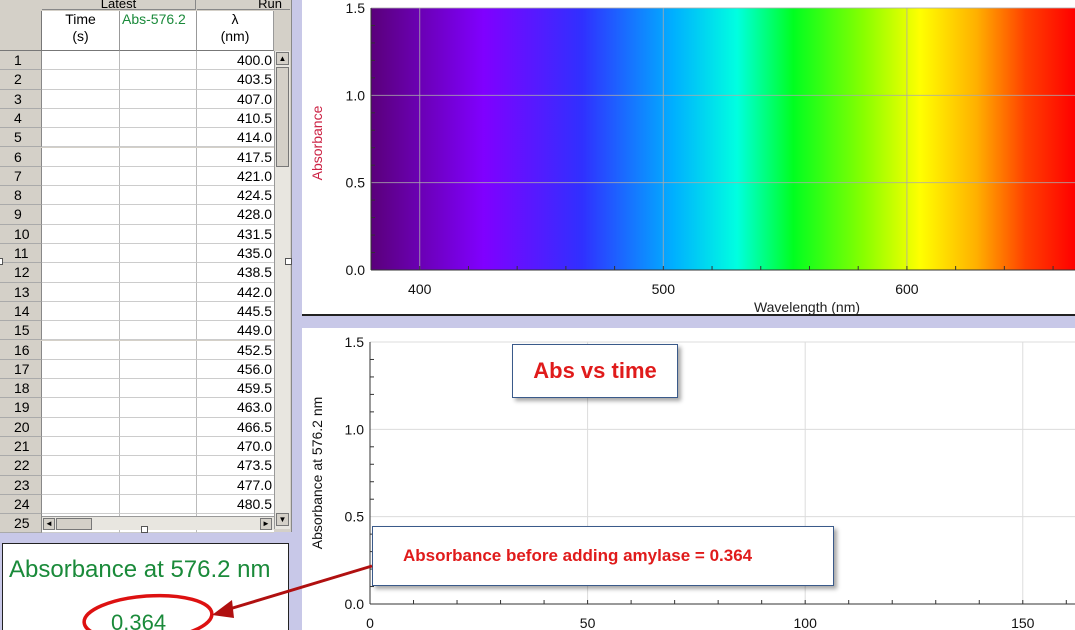 This screenshot has width=1075, height=630. What do you see at coordinates (21, 176) in the screenshot?
I see `row-number: 7` at bounding box center [21, 176].